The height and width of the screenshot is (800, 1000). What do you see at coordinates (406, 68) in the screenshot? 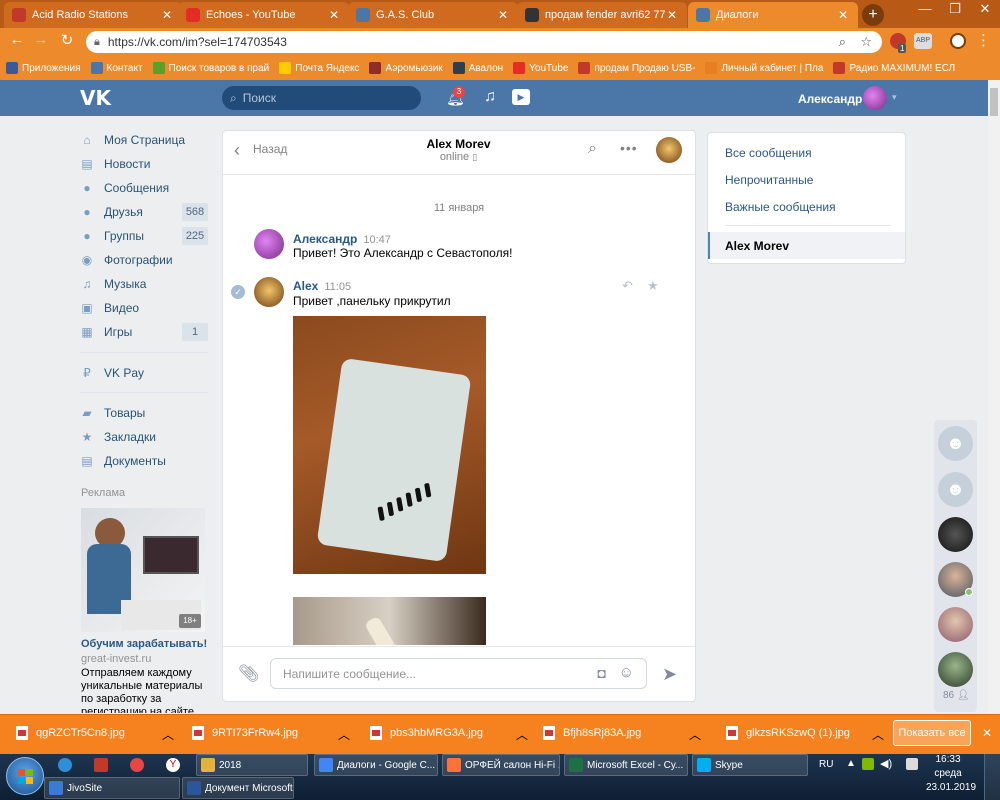
I see `bookmark-item: Аэромьюзик` at bounding box center [406, 68].